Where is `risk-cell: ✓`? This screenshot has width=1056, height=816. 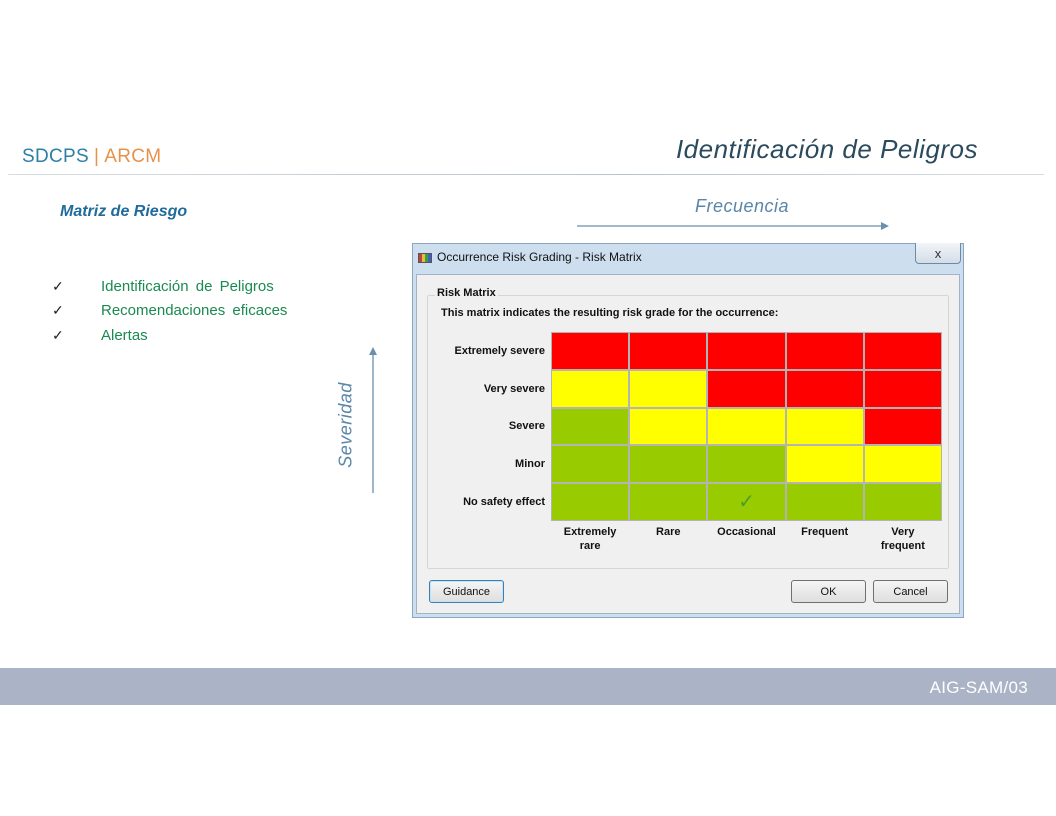 risk-cell: ✓ is located at coordinates (746, 502).